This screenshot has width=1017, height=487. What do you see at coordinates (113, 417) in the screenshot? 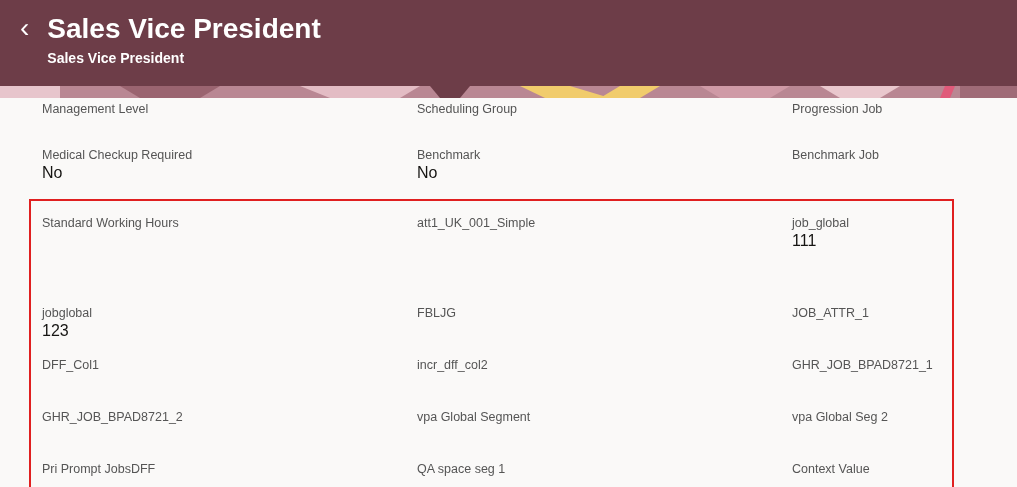
I see `field-label: GHR_JOB_BPAD8721_2` at bounding box center [113, 417].